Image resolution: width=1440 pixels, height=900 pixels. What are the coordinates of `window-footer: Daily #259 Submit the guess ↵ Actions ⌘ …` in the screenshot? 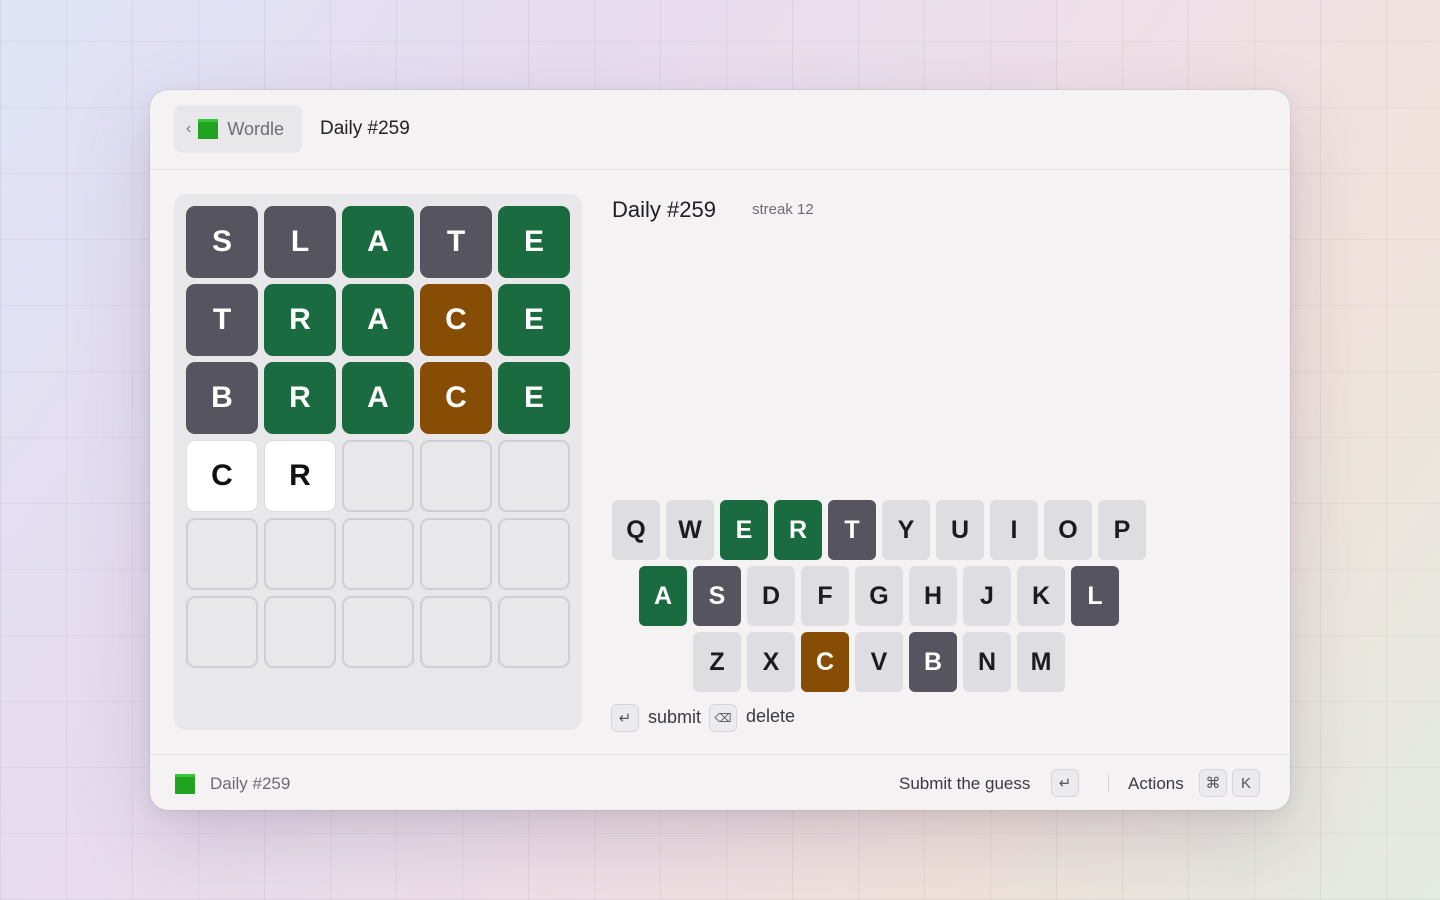 It's located at (720, 782).